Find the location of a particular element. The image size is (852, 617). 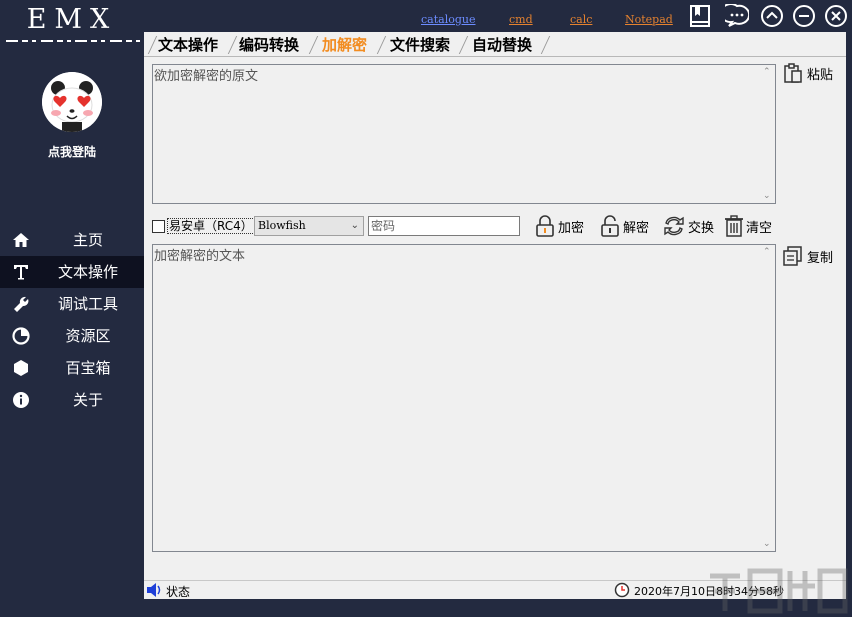

app-logo: EMX is located at coordinates (72, 19).